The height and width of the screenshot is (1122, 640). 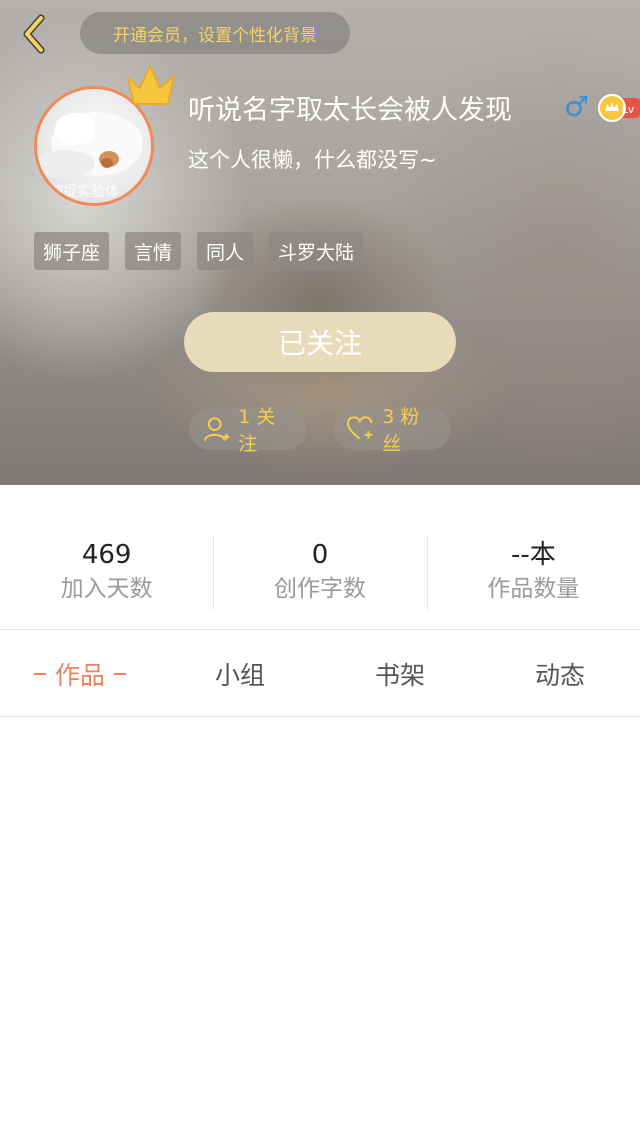 I want to click on stat-label: 创作字数, so click(x=319, y=589).